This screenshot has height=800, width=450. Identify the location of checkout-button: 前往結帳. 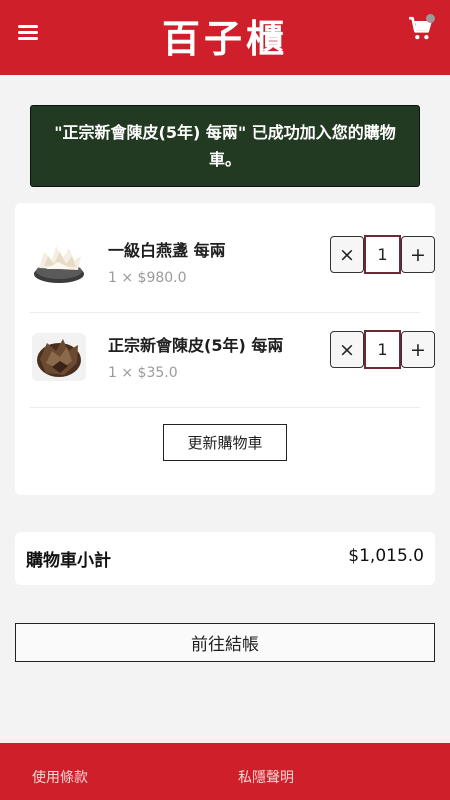
(225, 642).